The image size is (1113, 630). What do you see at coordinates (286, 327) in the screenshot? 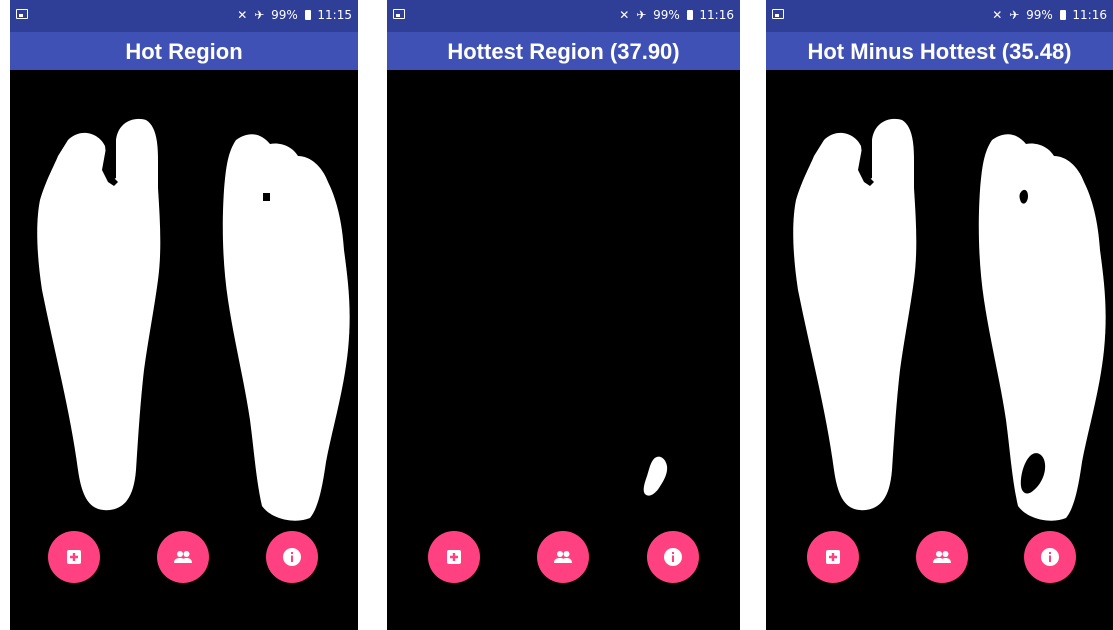
I see `right-foot-region` at bounding box center [286, 327].